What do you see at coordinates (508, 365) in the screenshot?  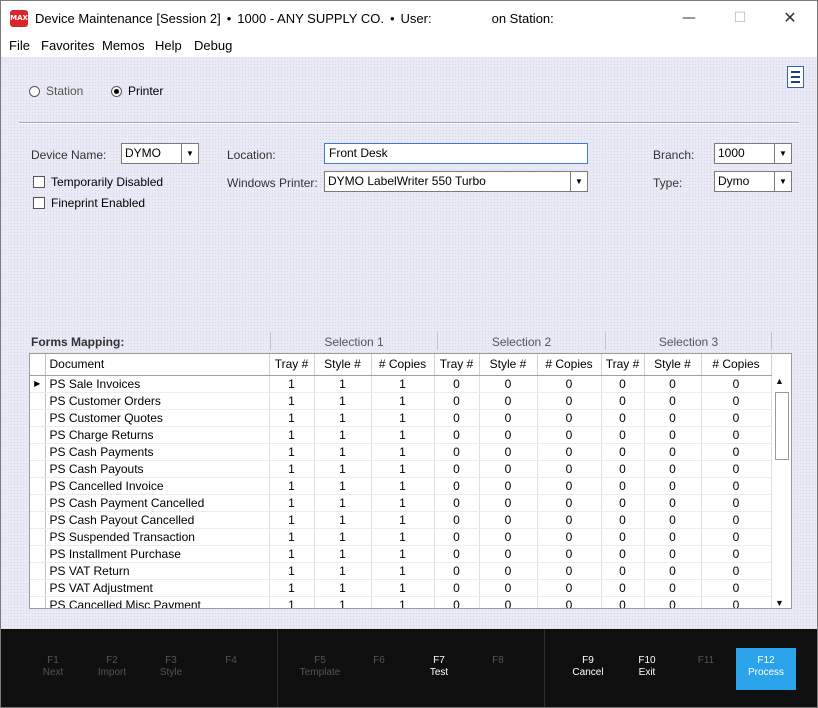 I see `col-header-style-2: Style #` at bounding box center [508, 365].